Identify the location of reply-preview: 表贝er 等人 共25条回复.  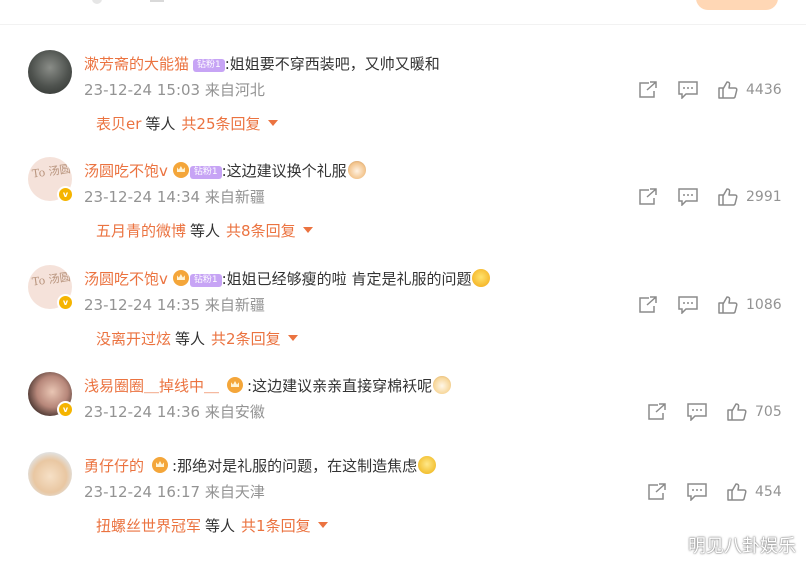
(187, 124).